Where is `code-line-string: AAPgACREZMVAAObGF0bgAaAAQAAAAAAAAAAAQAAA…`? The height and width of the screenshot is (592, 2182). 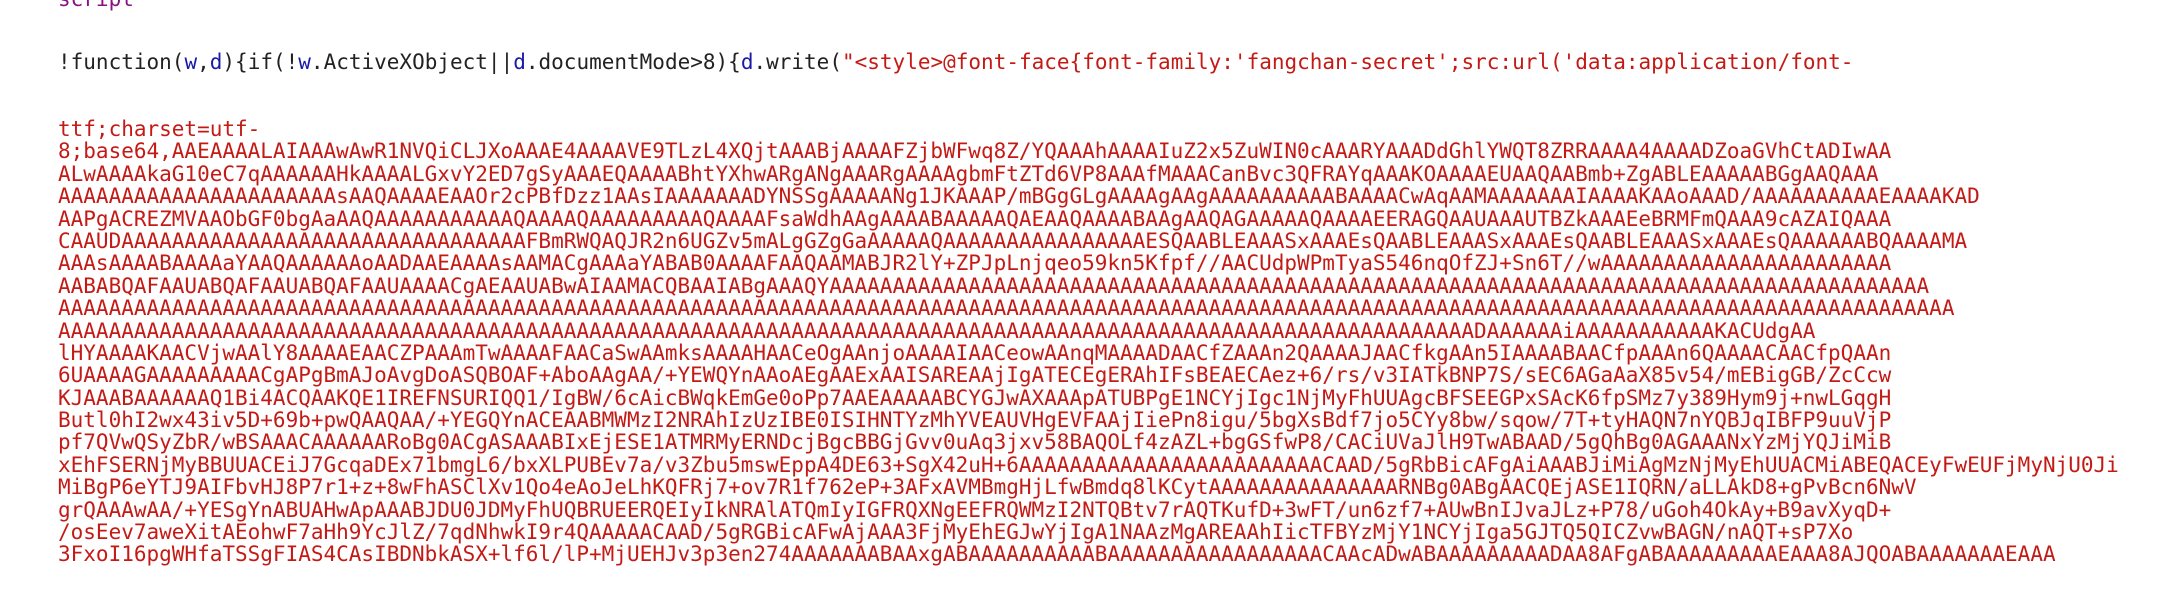
code-line-string: AAPgACREZMVAAObGF0bgAaAAQAAAAAAAAAAAQAAA… is located at coordinates (975, 218).